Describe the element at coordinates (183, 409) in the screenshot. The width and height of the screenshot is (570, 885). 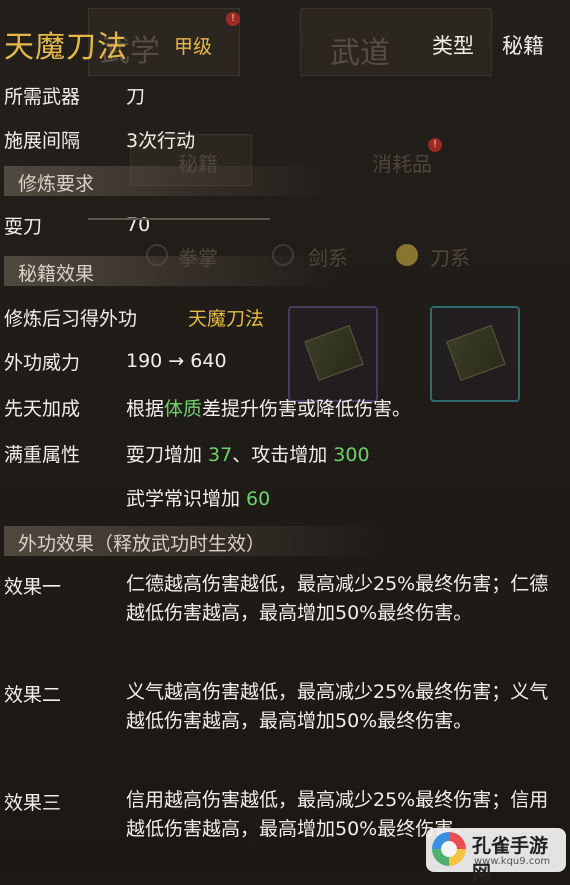
I see `innate-stat: 体质` at that location.